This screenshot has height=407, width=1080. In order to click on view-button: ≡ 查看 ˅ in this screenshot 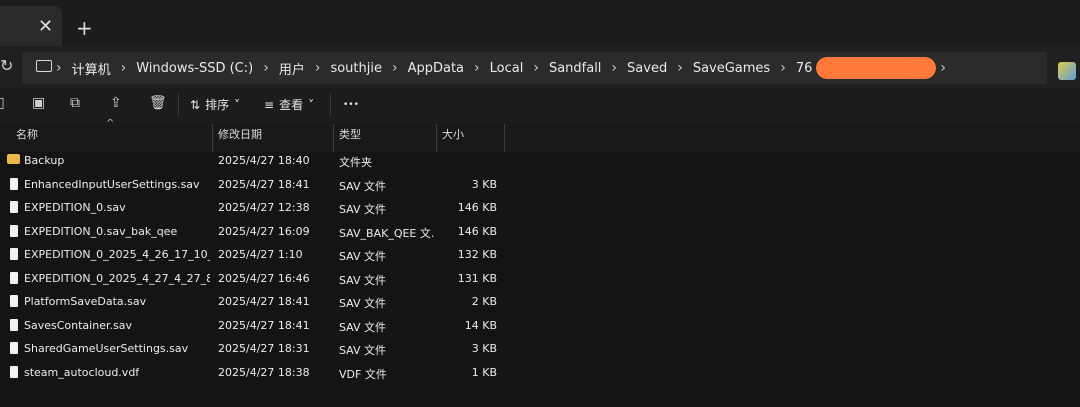, I will do `click(289, 104)`.